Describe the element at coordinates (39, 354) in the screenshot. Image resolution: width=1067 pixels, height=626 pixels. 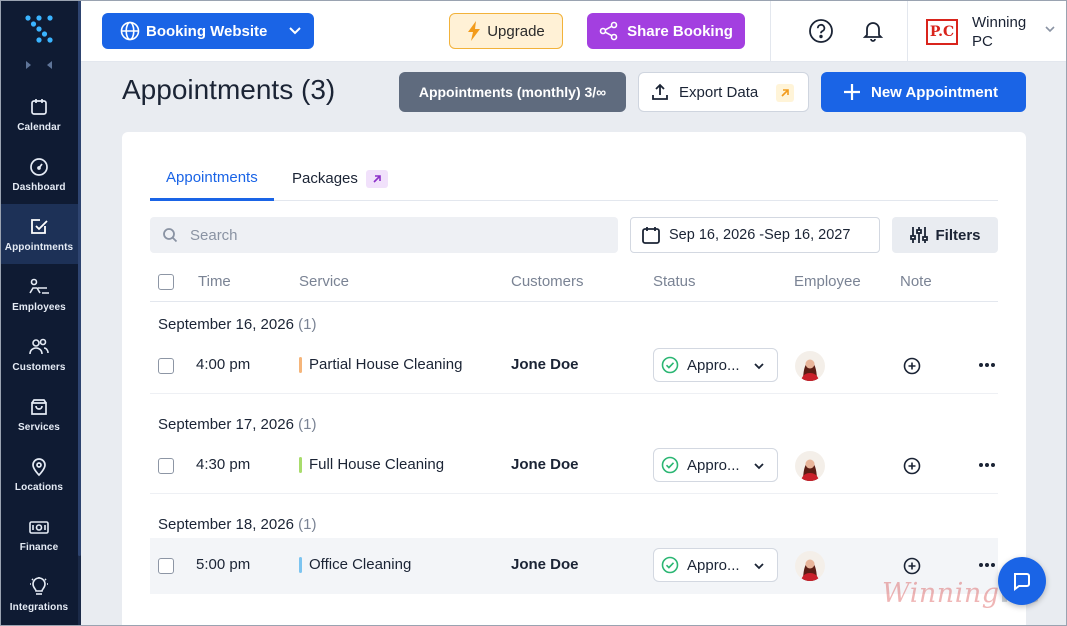
I see `sidebar-item-customers: Customers` at that location.